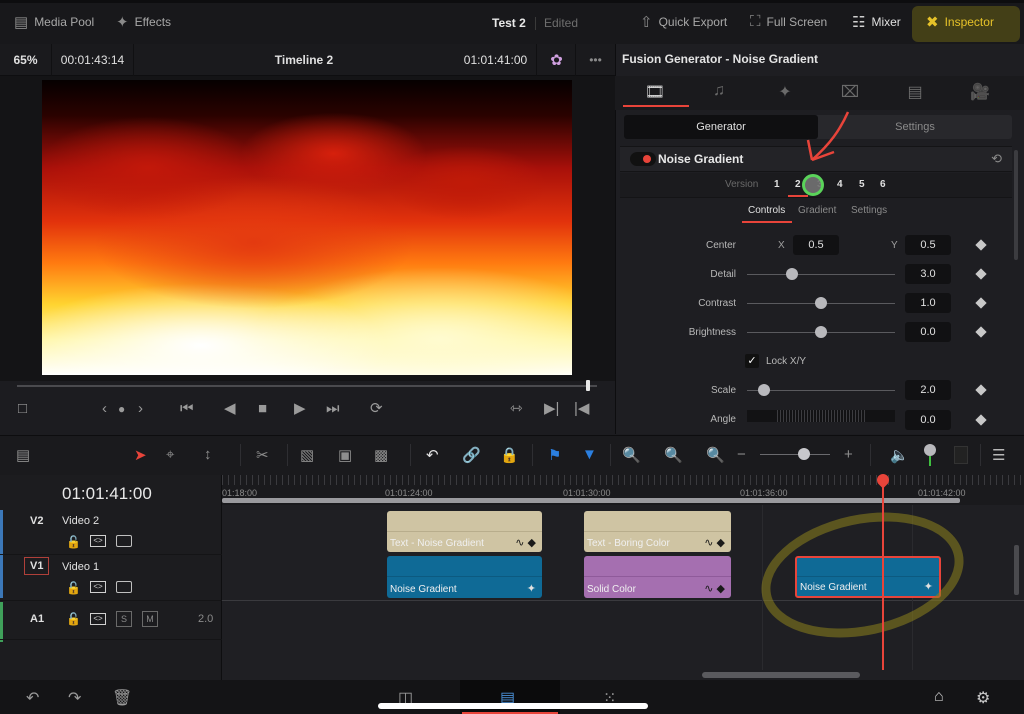 The width and height of the screenshot is (1024, 714). Describe the element at coordinates (766, 210) in the screenshot. I see `subtab-controls: Controls` at that location.